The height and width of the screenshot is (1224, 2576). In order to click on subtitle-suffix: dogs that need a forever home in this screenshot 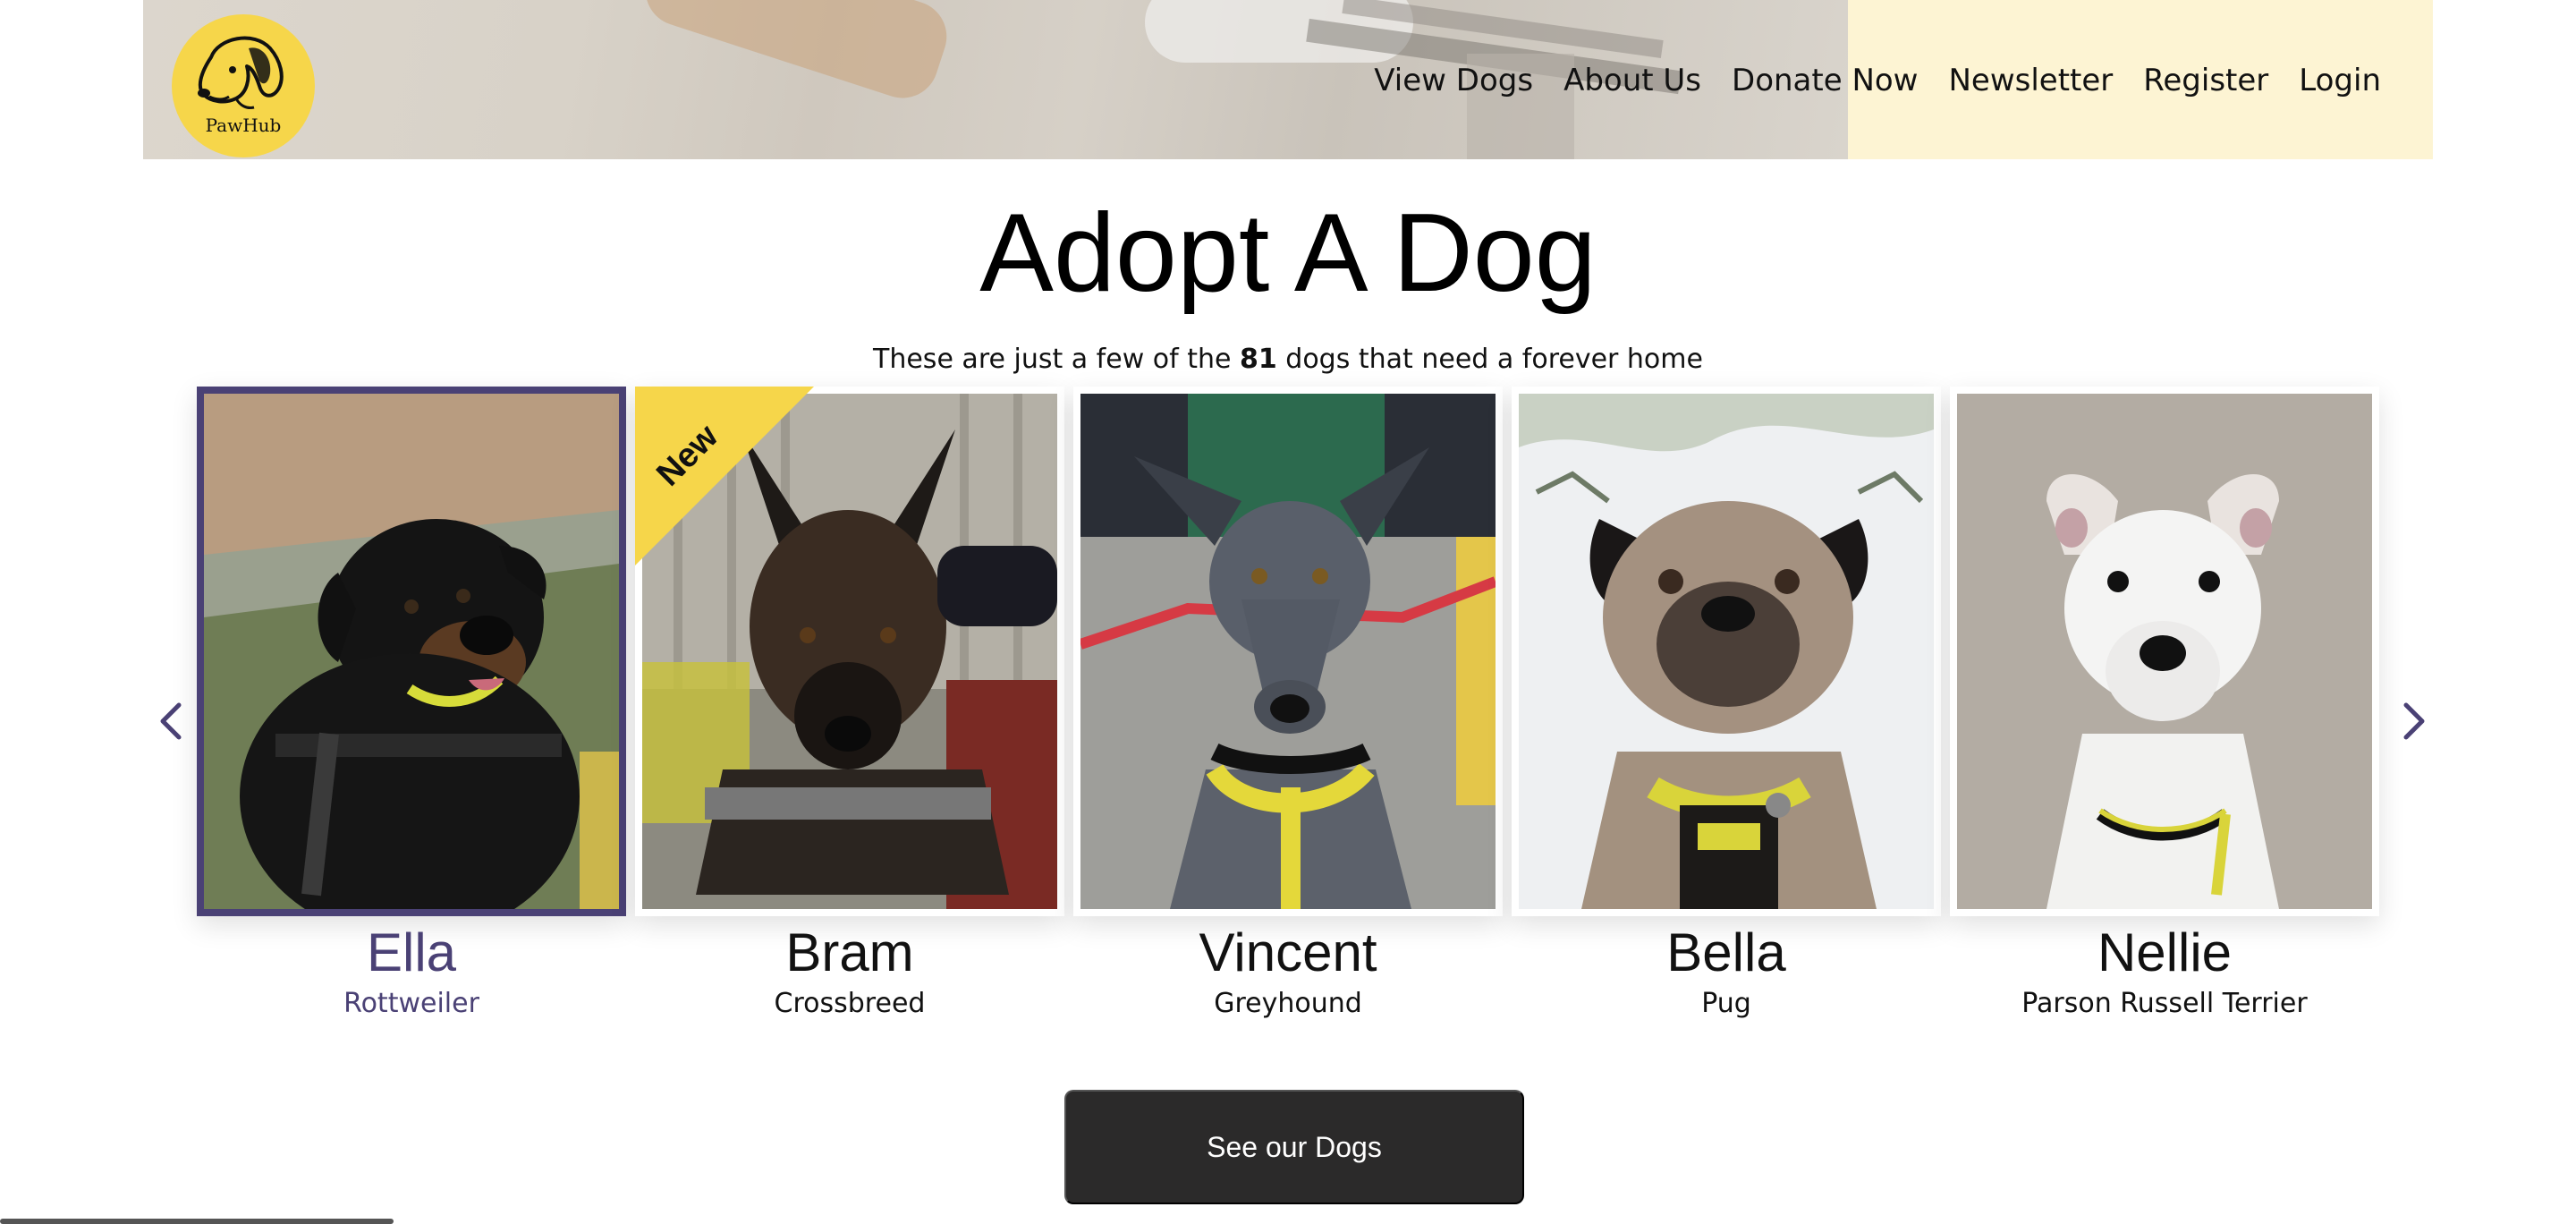, I will do `click(1489, 359)`.